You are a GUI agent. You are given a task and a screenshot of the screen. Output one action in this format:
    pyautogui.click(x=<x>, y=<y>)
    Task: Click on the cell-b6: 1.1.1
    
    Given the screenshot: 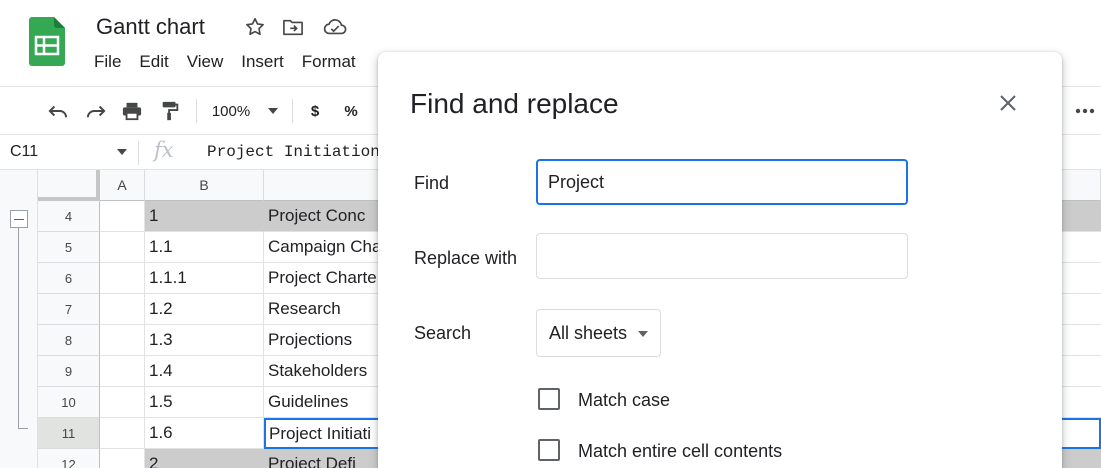 What is the action you would take?
    pyautogui.click(x=204, y=278)
    